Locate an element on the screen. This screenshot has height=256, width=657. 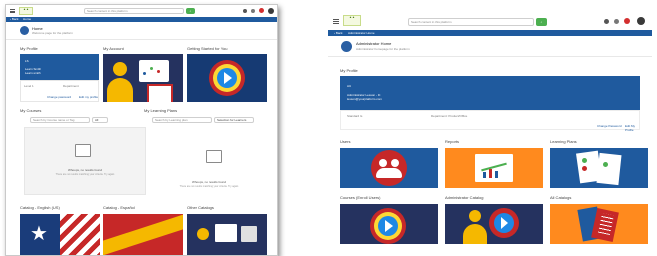
profile-initials: LS is located at coordinates (27, 61).